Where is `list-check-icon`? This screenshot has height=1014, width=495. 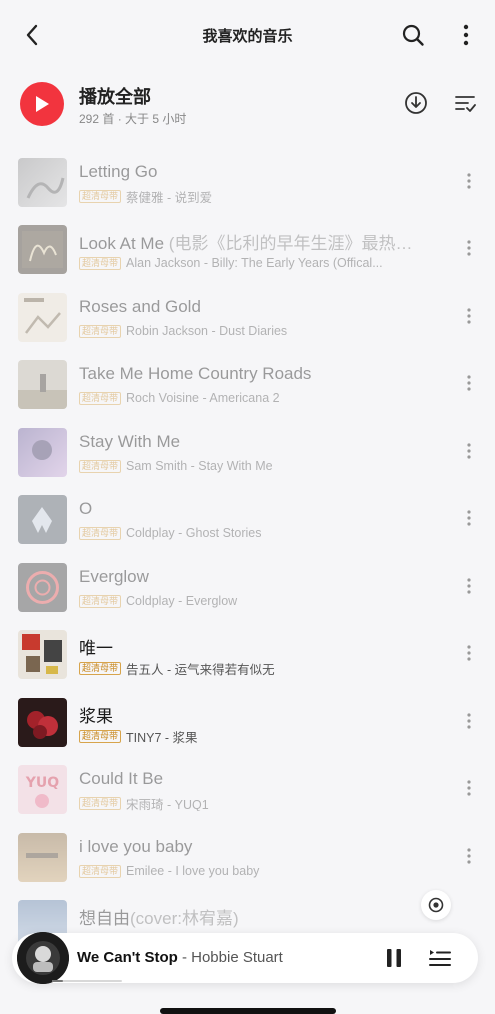
list-check-icon is located at coordinates (465, 104).